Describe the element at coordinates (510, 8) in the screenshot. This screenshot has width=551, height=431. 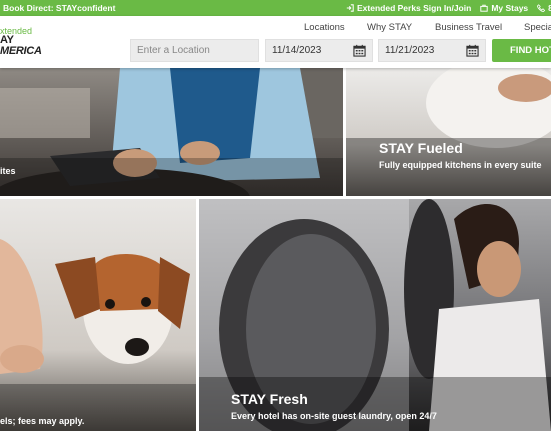
I see `my-stays-label: My Stays` at that location.